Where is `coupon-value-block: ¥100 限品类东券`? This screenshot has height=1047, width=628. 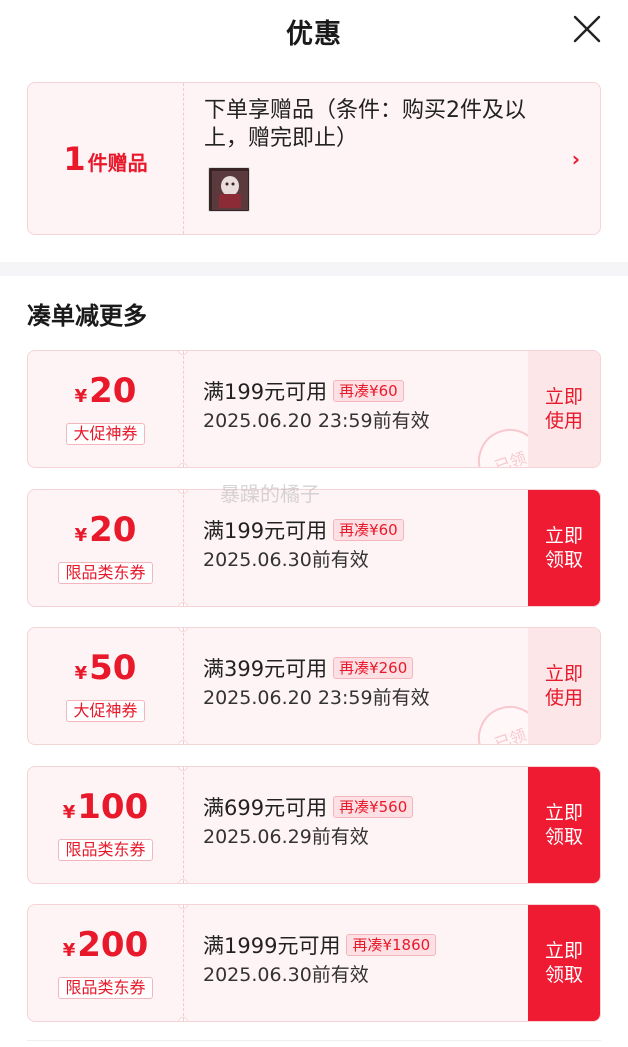
coupon-value-block: ¥100 限品类东券 is located at coordinates (106, 825).